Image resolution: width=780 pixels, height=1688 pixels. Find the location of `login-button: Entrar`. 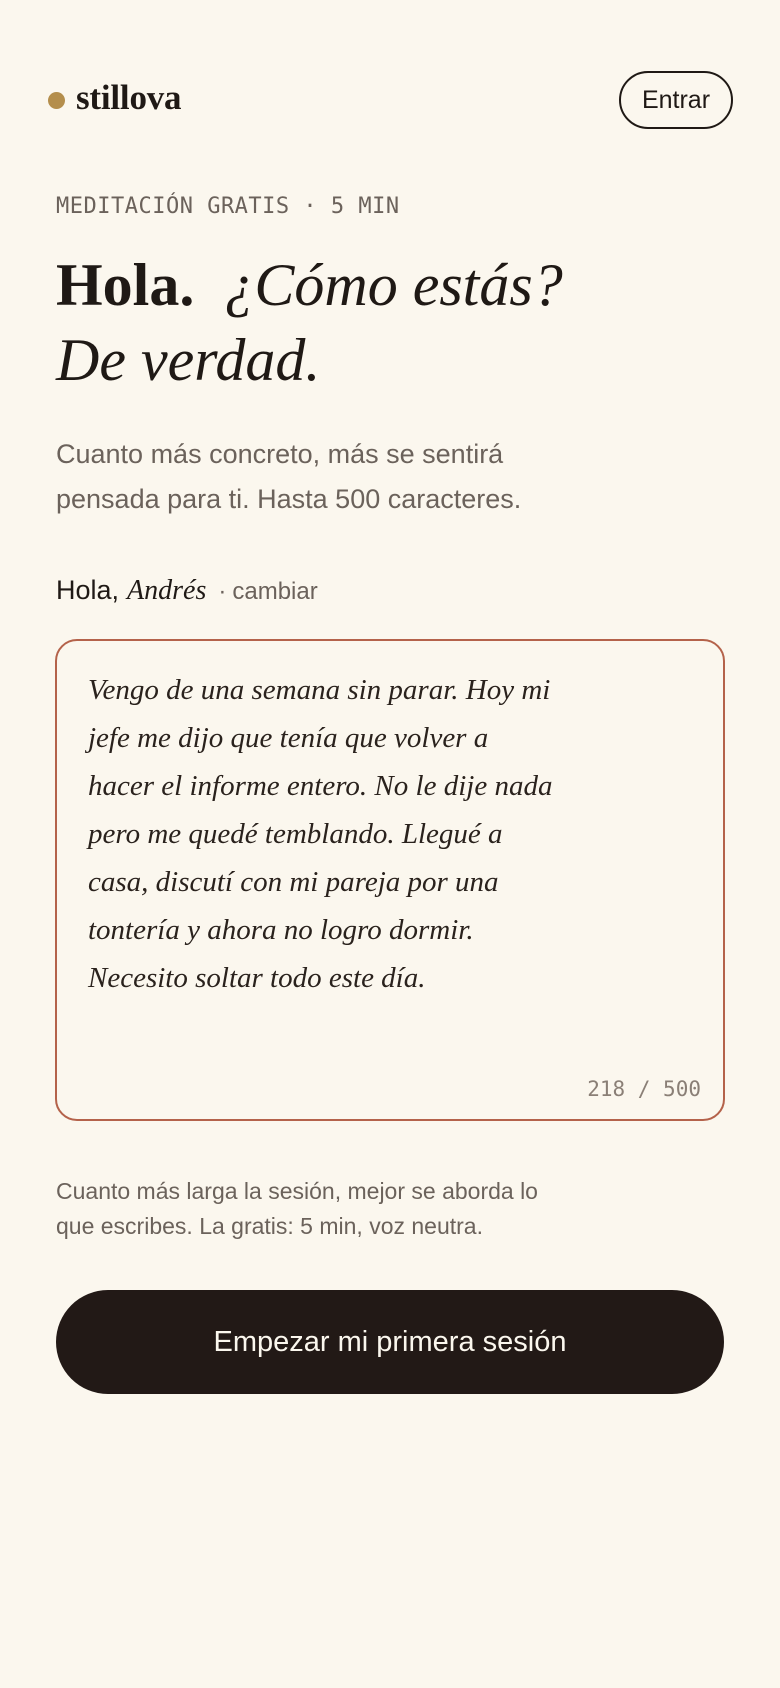

login-button: Entrar is located at coordinates (676, 100).